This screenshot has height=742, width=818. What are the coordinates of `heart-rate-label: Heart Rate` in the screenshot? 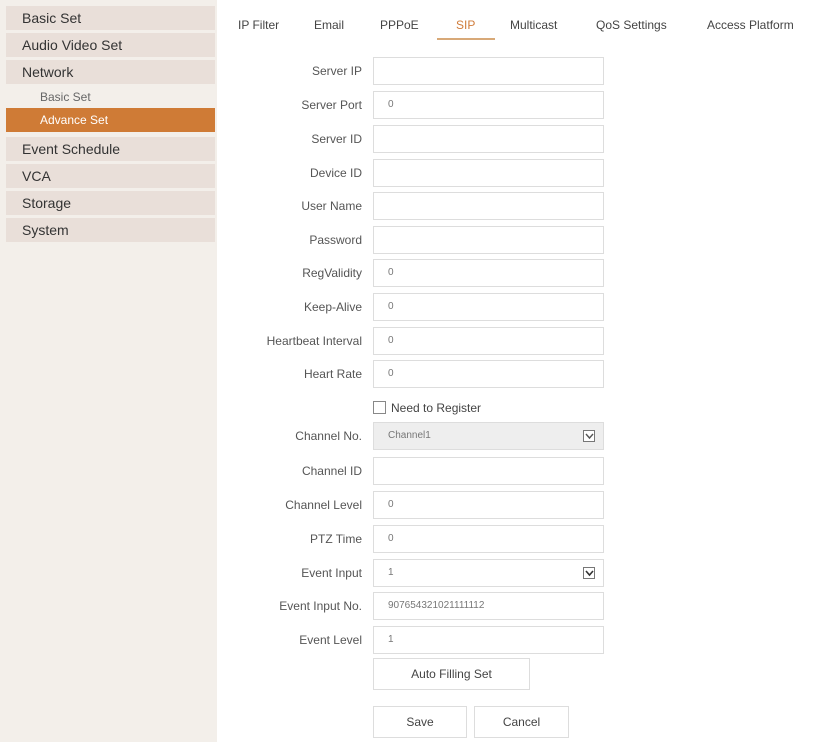 It's located at (332, 374).